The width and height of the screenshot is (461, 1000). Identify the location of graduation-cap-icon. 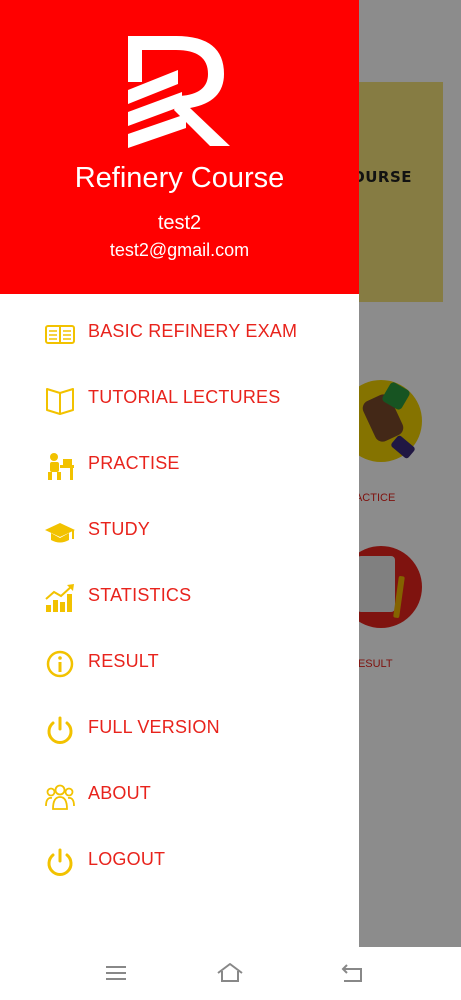
(60, 532).